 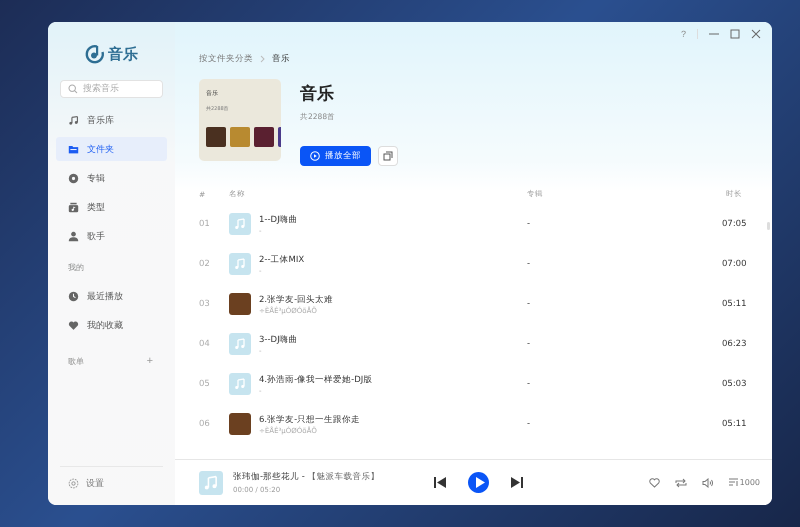 What do you see at coordinates (226, 59) in the screenshot?
I see `breadcrumb-link: 按文件夹分类` at bounding box center [226, 59].